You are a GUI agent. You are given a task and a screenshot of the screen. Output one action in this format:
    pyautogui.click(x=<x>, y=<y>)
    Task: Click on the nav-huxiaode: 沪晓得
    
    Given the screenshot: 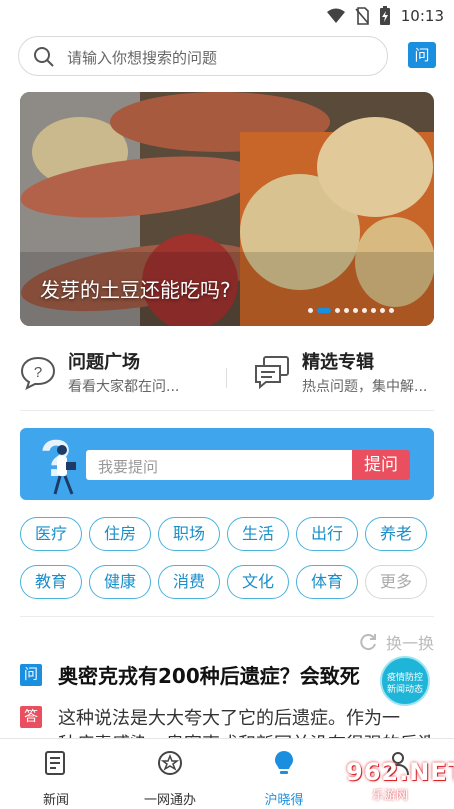 What is the action you would take?
    pyautogui.click(x=284, y=774)
    